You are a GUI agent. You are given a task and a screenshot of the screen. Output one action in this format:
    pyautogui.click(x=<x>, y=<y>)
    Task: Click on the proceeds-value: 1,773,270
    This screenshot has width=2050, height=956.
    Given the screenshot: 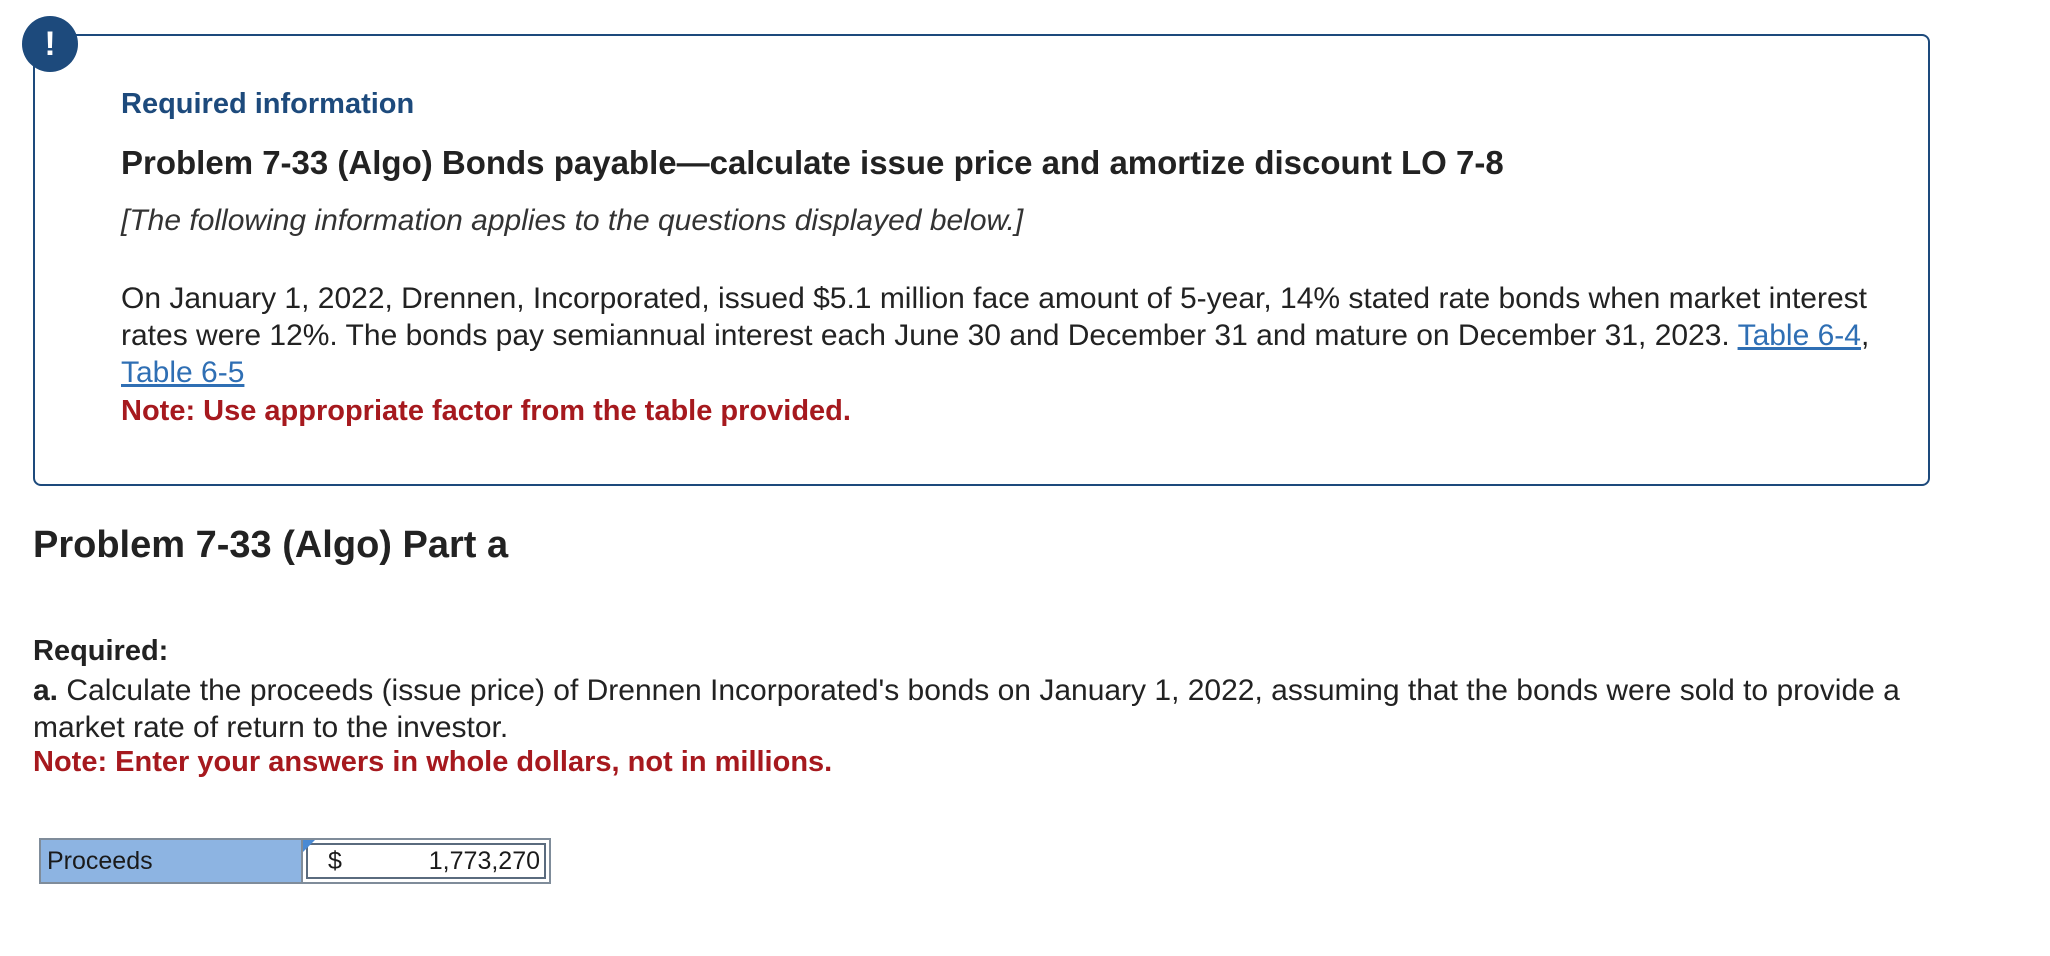 What is the action you would take?
    pyautogui.click(x=461, y=861)
    